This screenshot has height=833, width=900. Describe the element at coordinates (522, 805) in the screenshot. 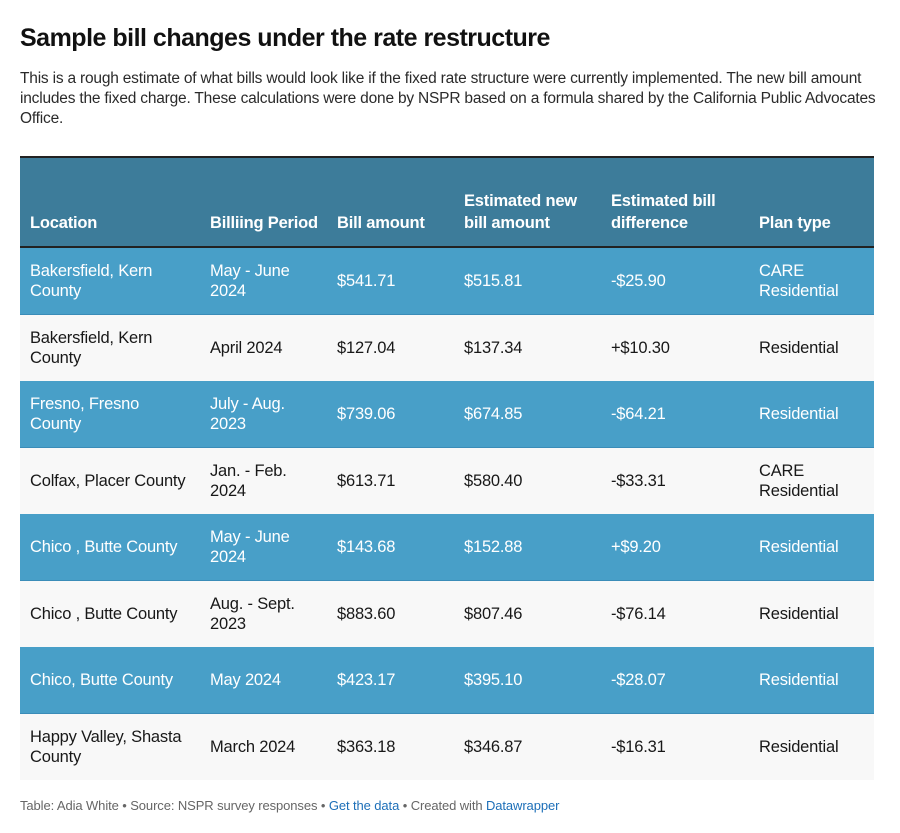

I see `datawrapper-link: Datawrapper` at that location.